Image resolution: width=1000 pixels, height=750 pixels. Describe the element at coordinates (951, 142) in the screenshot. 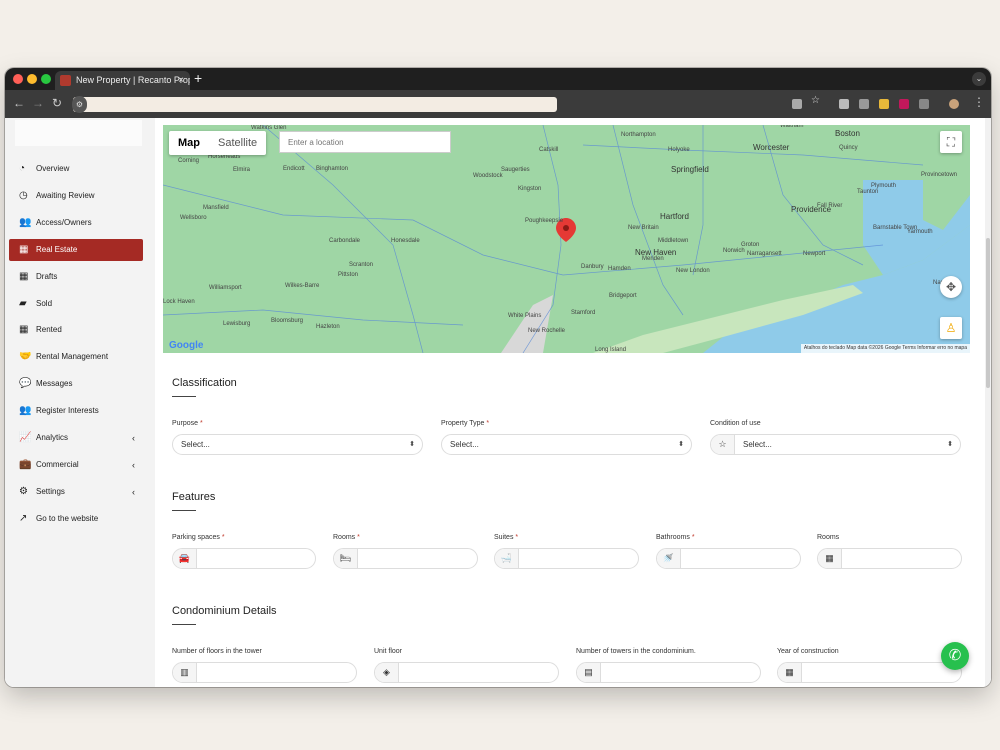

I see `fullscreen-icon: ⛶` at that location.